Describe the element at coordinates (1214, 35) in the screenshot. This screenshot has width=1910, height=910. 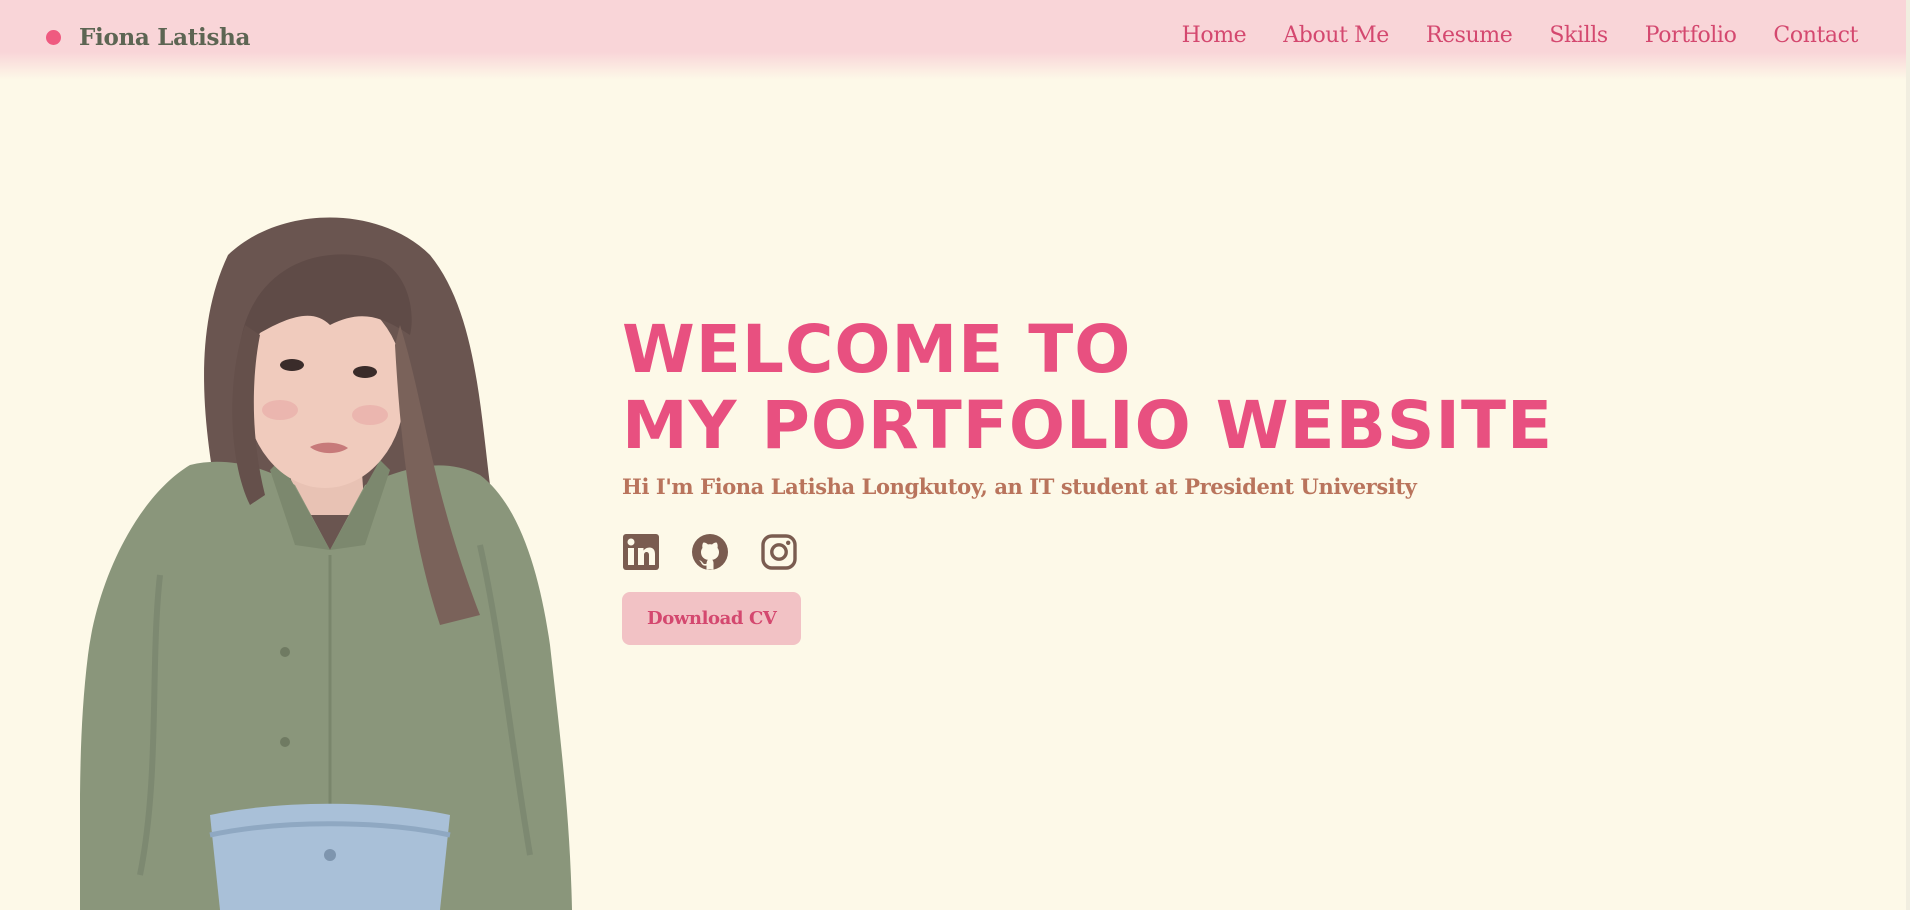
I see `nav-link-home: Home` at that location.